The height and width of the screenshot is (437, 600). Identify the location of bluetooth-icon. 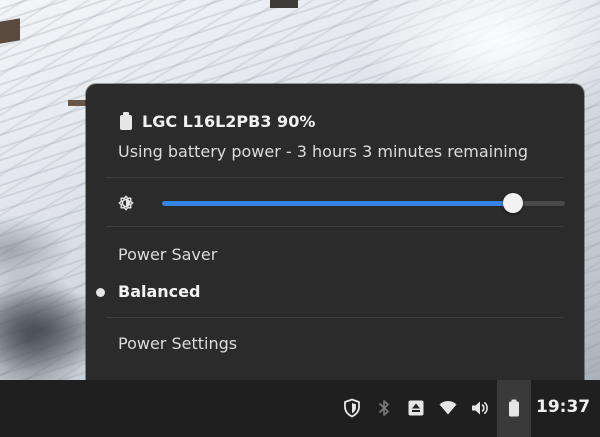
(384, 408).